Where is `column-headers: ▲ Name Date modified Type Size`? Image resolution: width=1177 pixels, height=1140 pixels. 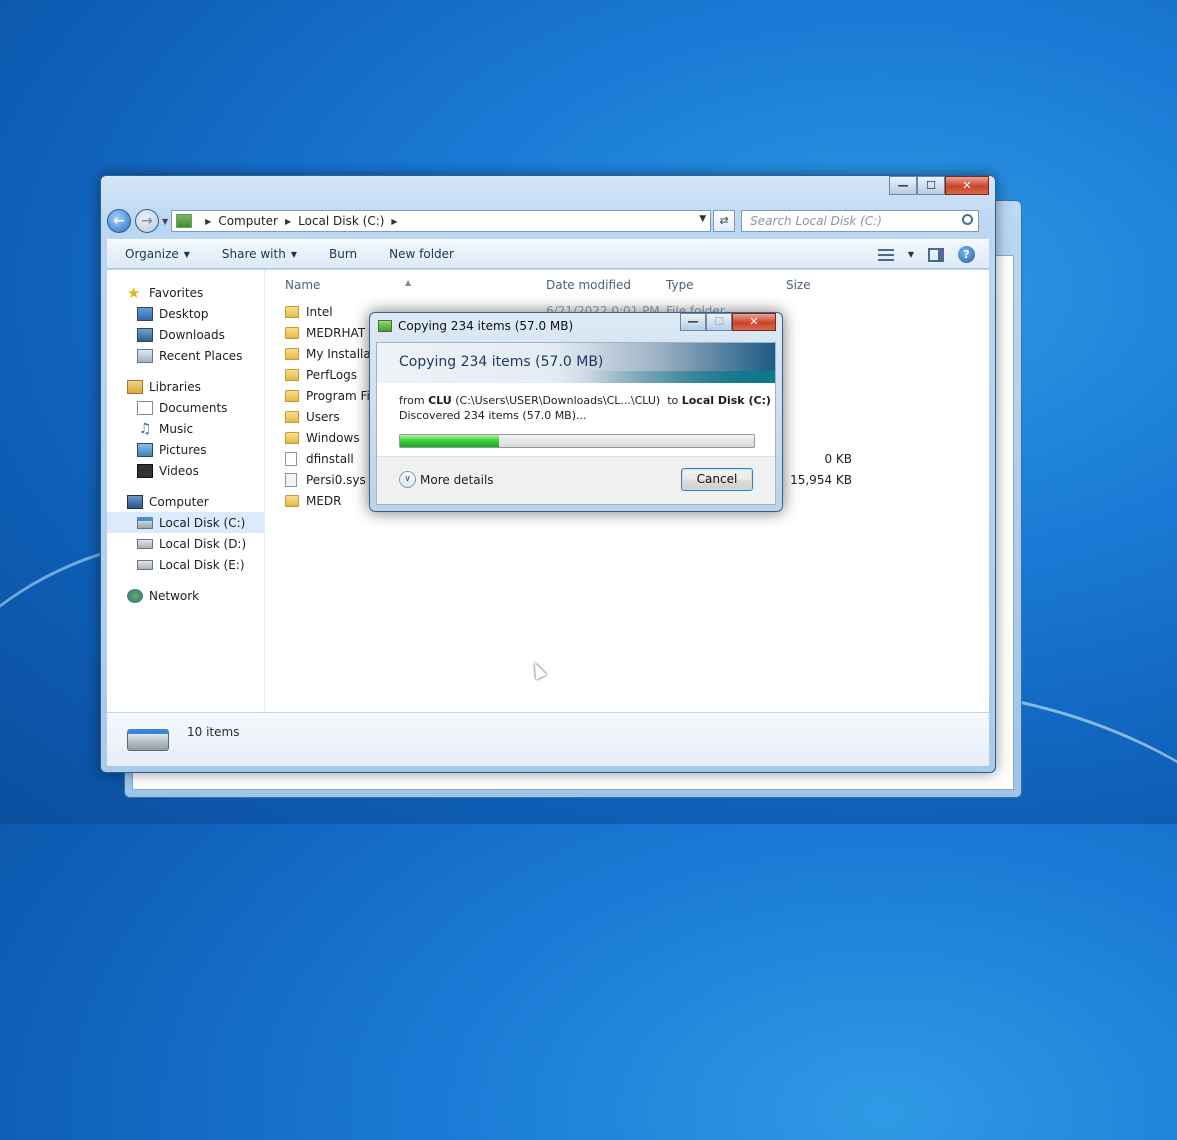 column-headers: ▲ Name Date modified Type Size is located at coordinates (627, 283).